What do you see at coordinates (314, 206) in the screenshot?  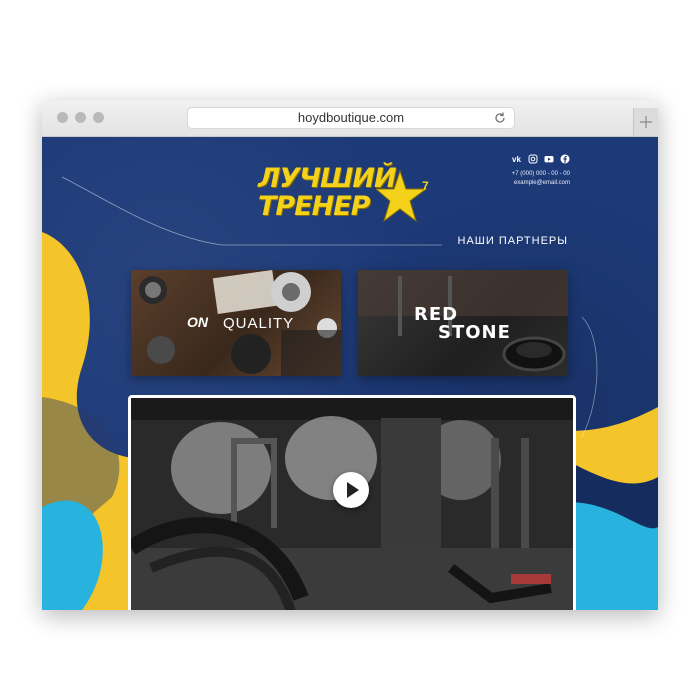 I see `logo-line-2: ТРЕНЕР` at bounding box center [314, 206].